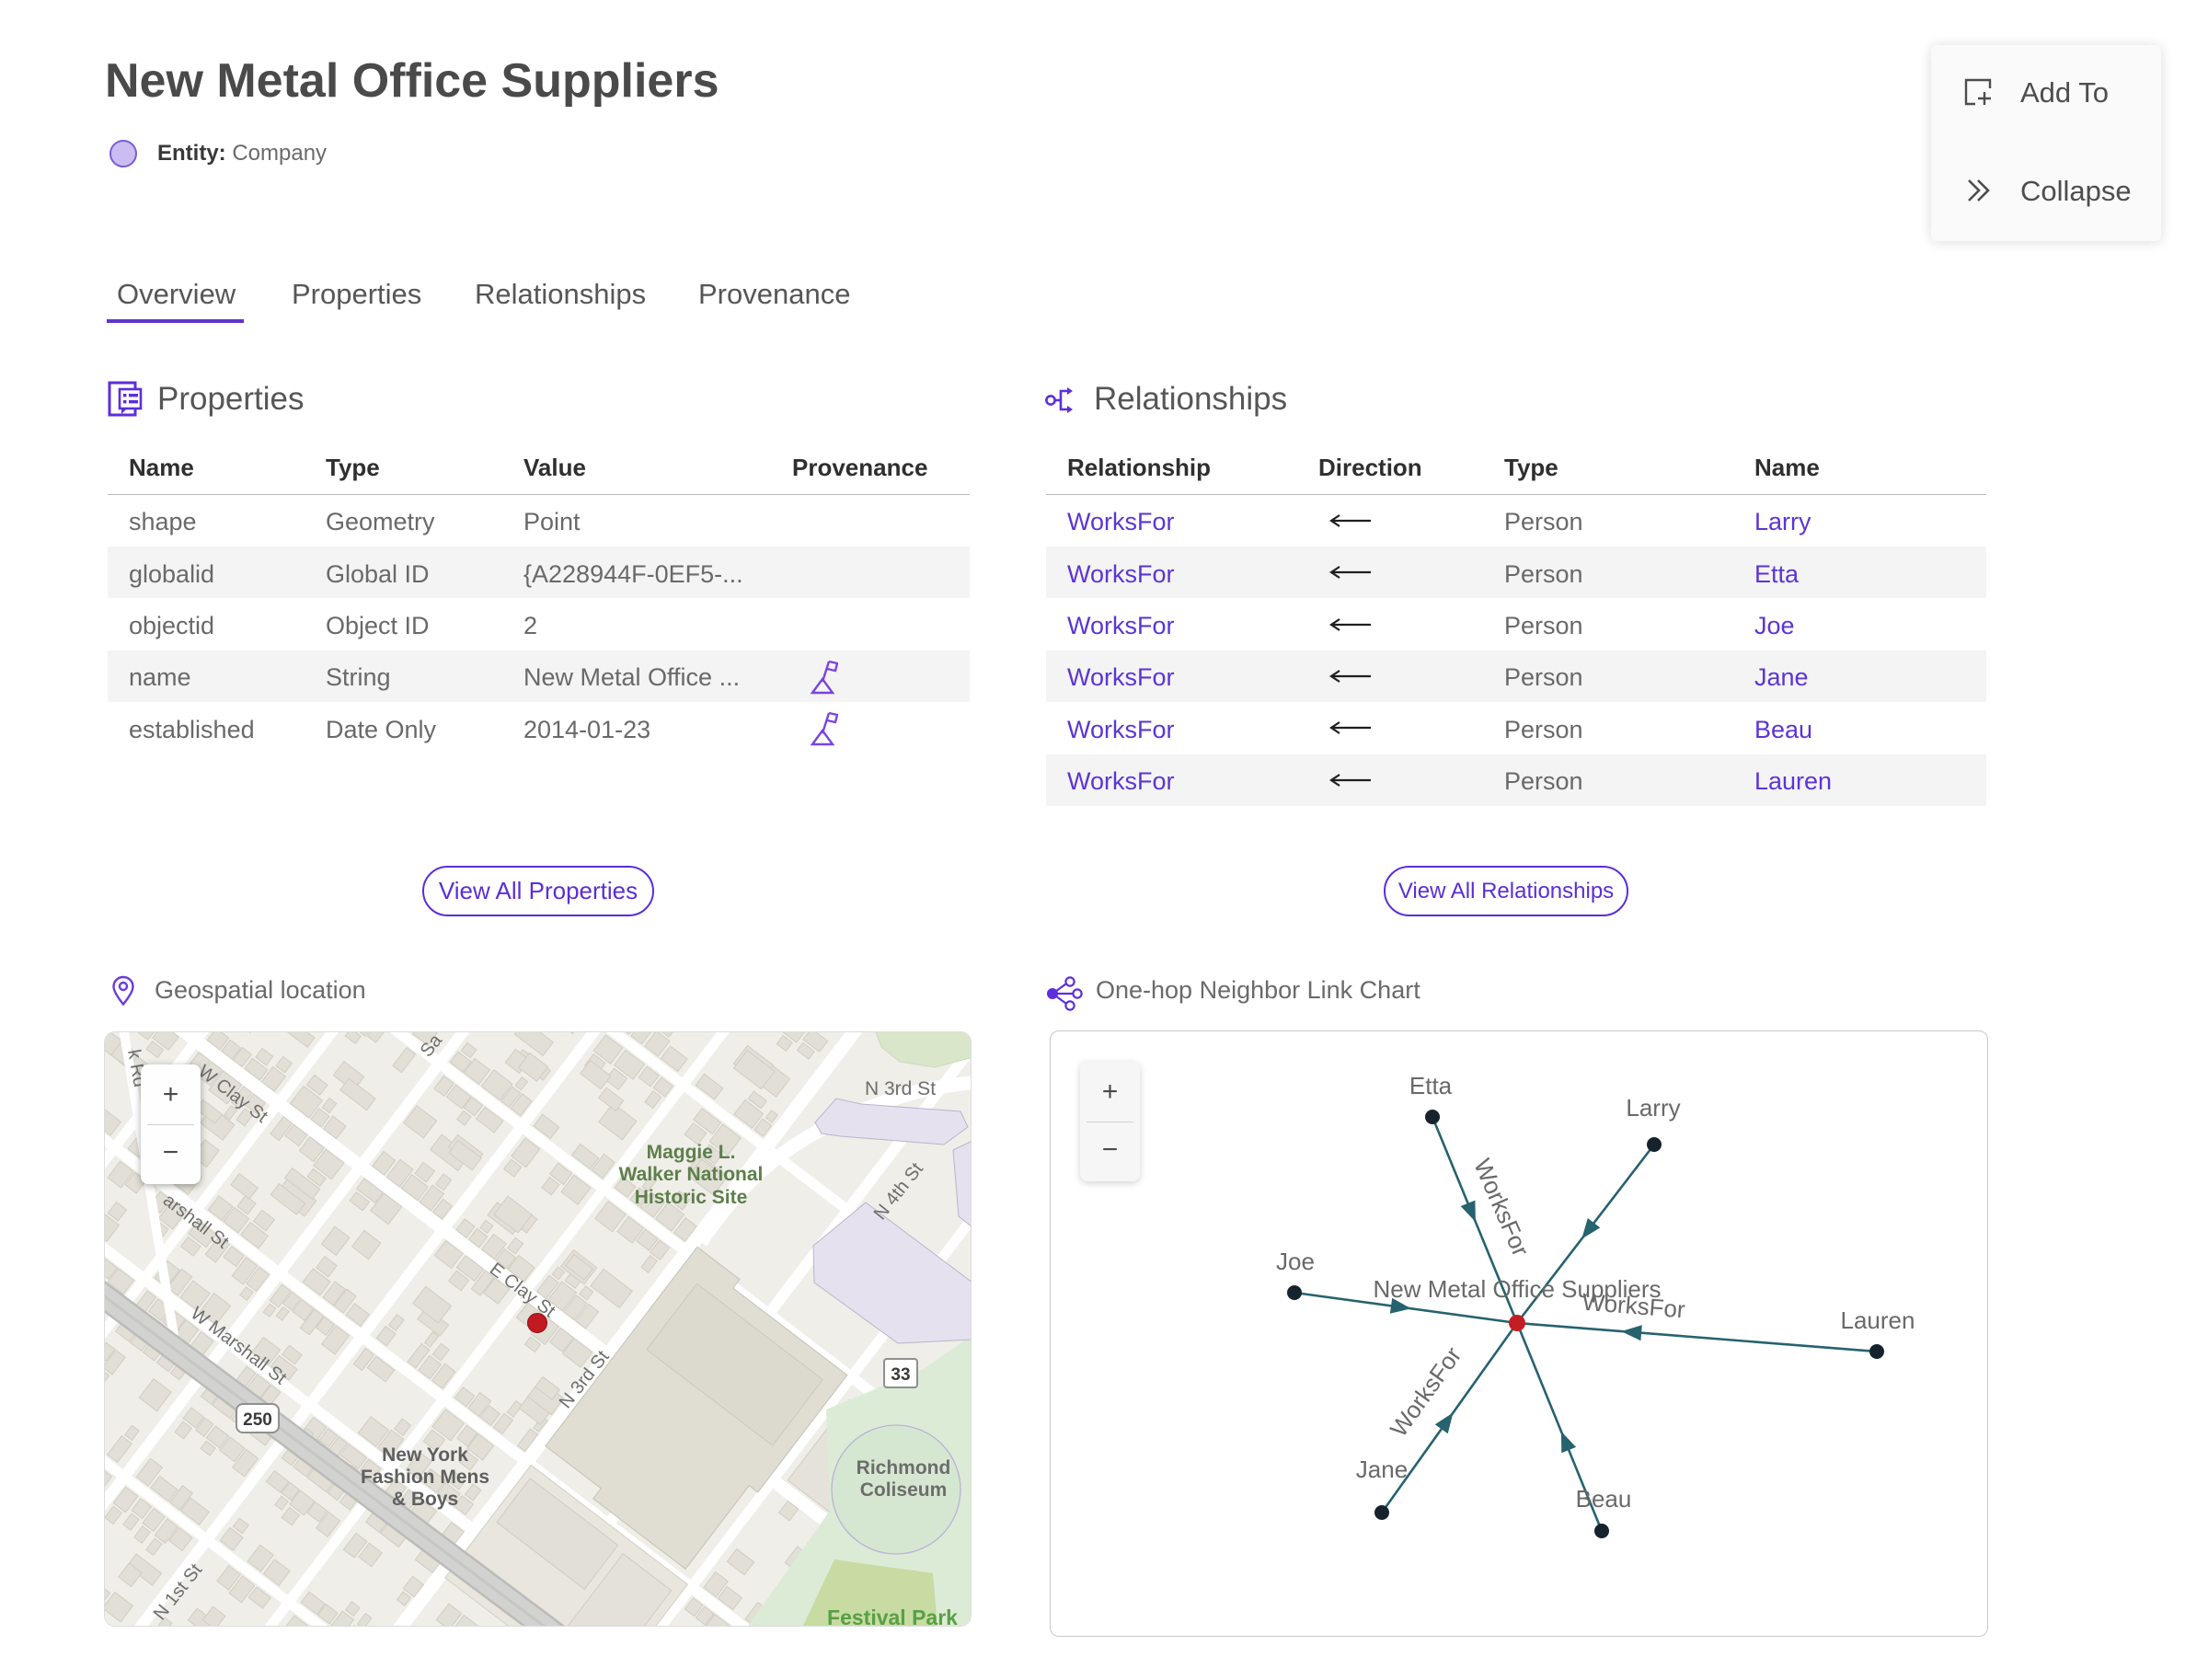 This screenshot has height=1680, width=2208. I want to click on svg-text: Lauren, so click(1878, 1320).